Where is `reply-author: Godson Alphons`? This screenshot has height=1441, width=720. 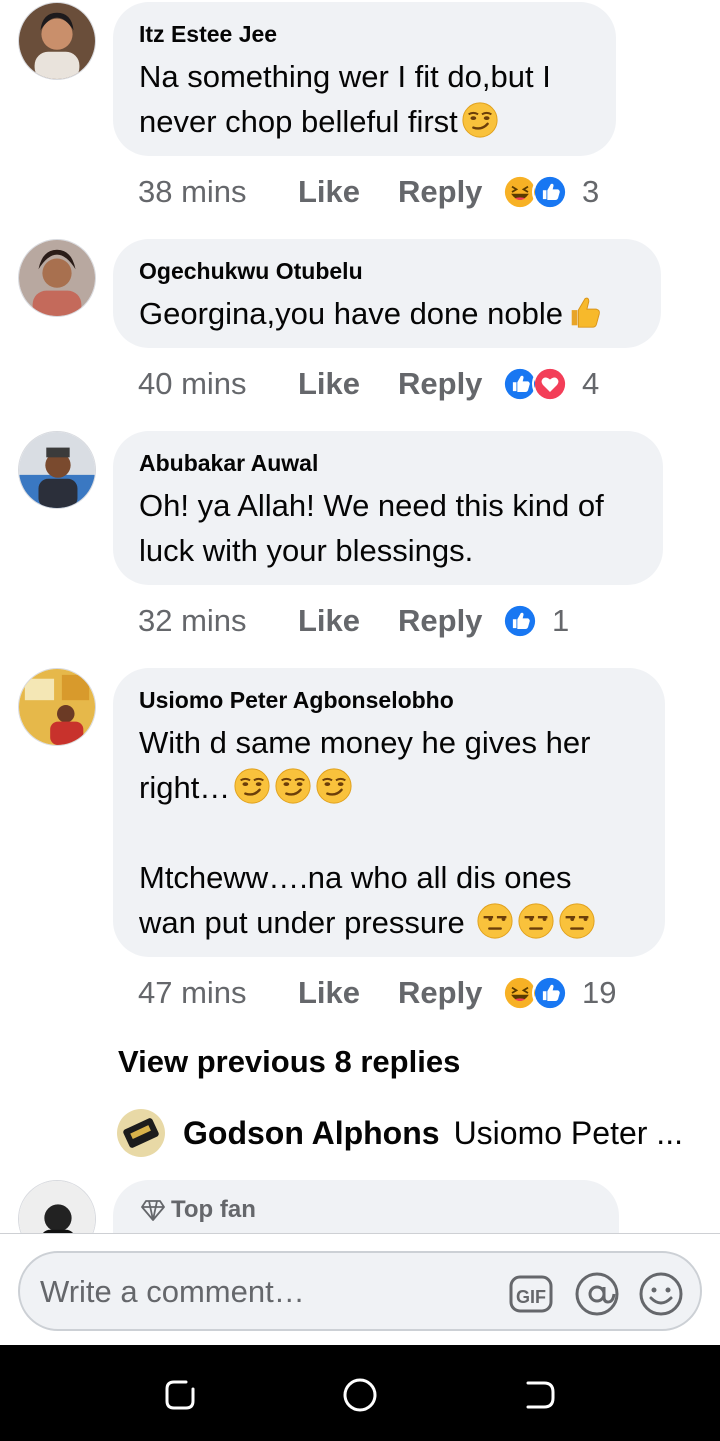 reply-author: Godson Alphons is located at coordinates (311, 1133).